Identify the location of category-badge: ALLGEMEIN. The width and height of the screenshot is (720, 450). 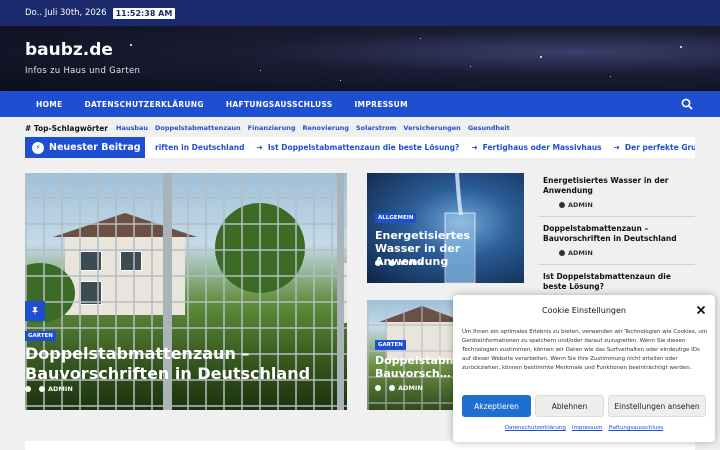
(396, 218).